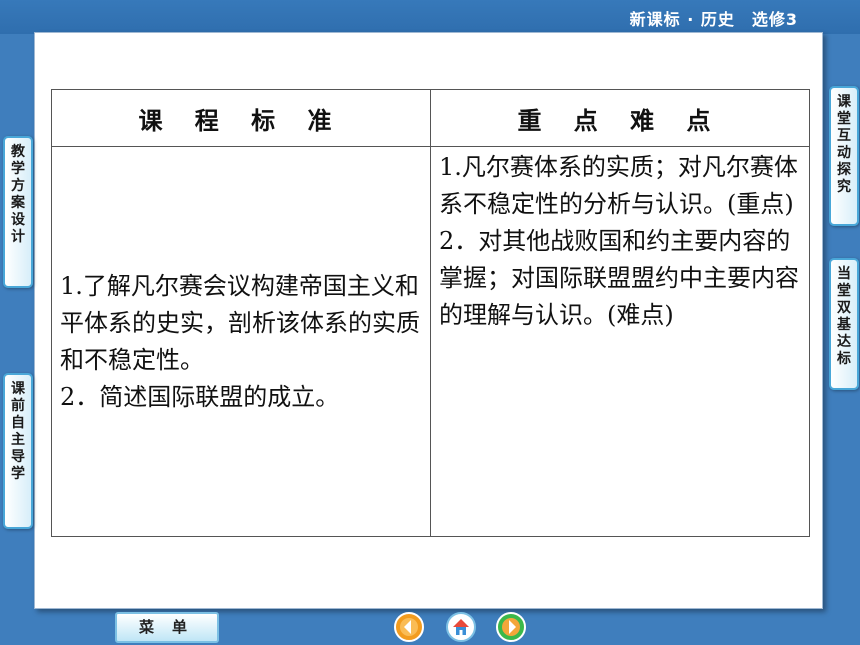 The width and height of the screenshot is (860, 645). Describe the element at coordinates (618, 185) in the screenshot. I see `key-point-item-1: 1.凡尔赛体系的实质；对凡尔赛体系不稳定性的分析与认识。(重点)` at that location.